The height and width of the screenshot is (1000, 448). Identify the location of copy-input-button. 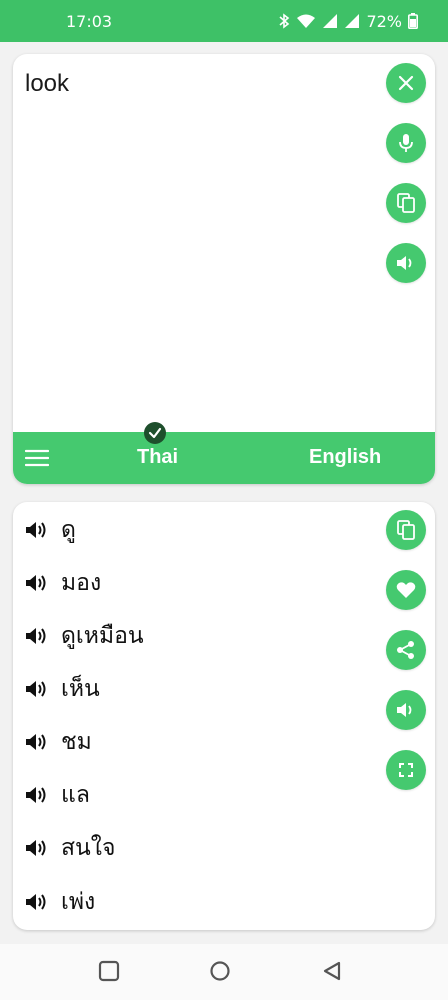
(406, 203).